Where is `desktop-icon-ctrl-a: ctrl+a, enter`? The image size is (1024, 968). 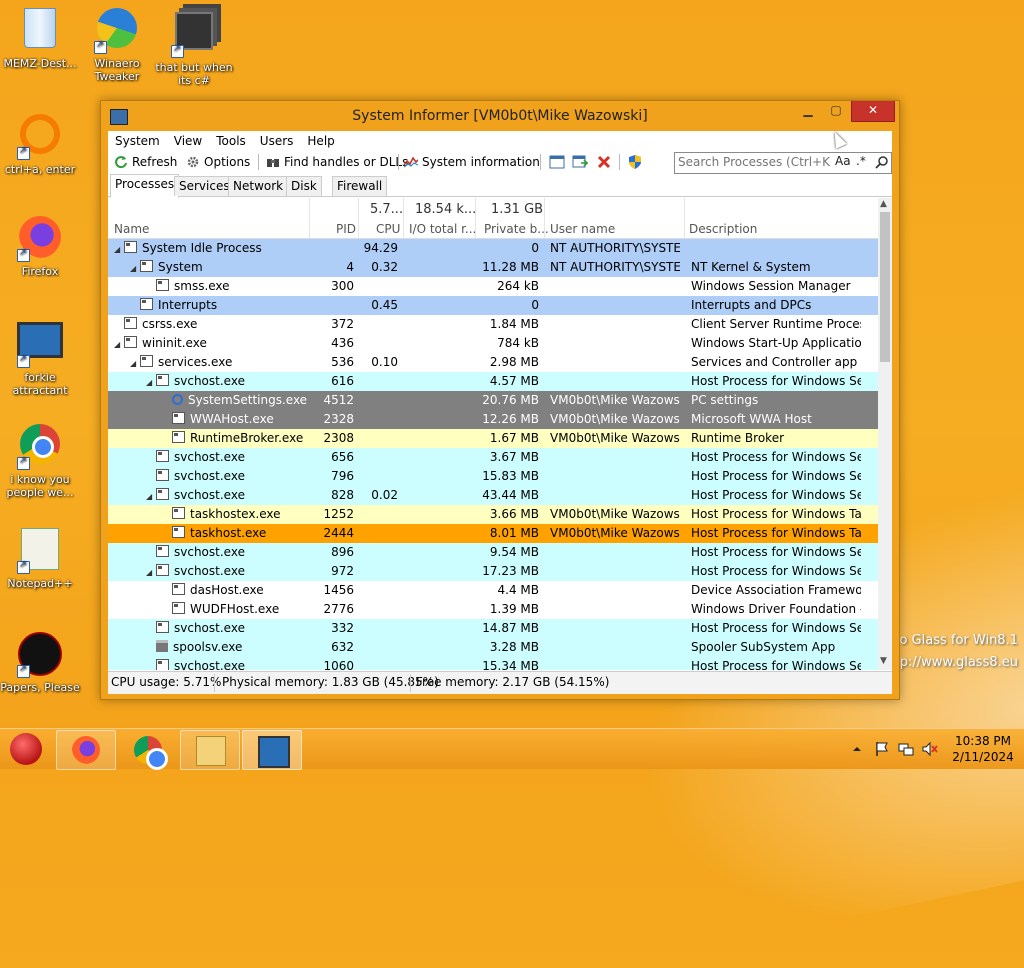
desktop-icon-ctrl-a: ctrl+a, enter is located at coordinates (40, 144).